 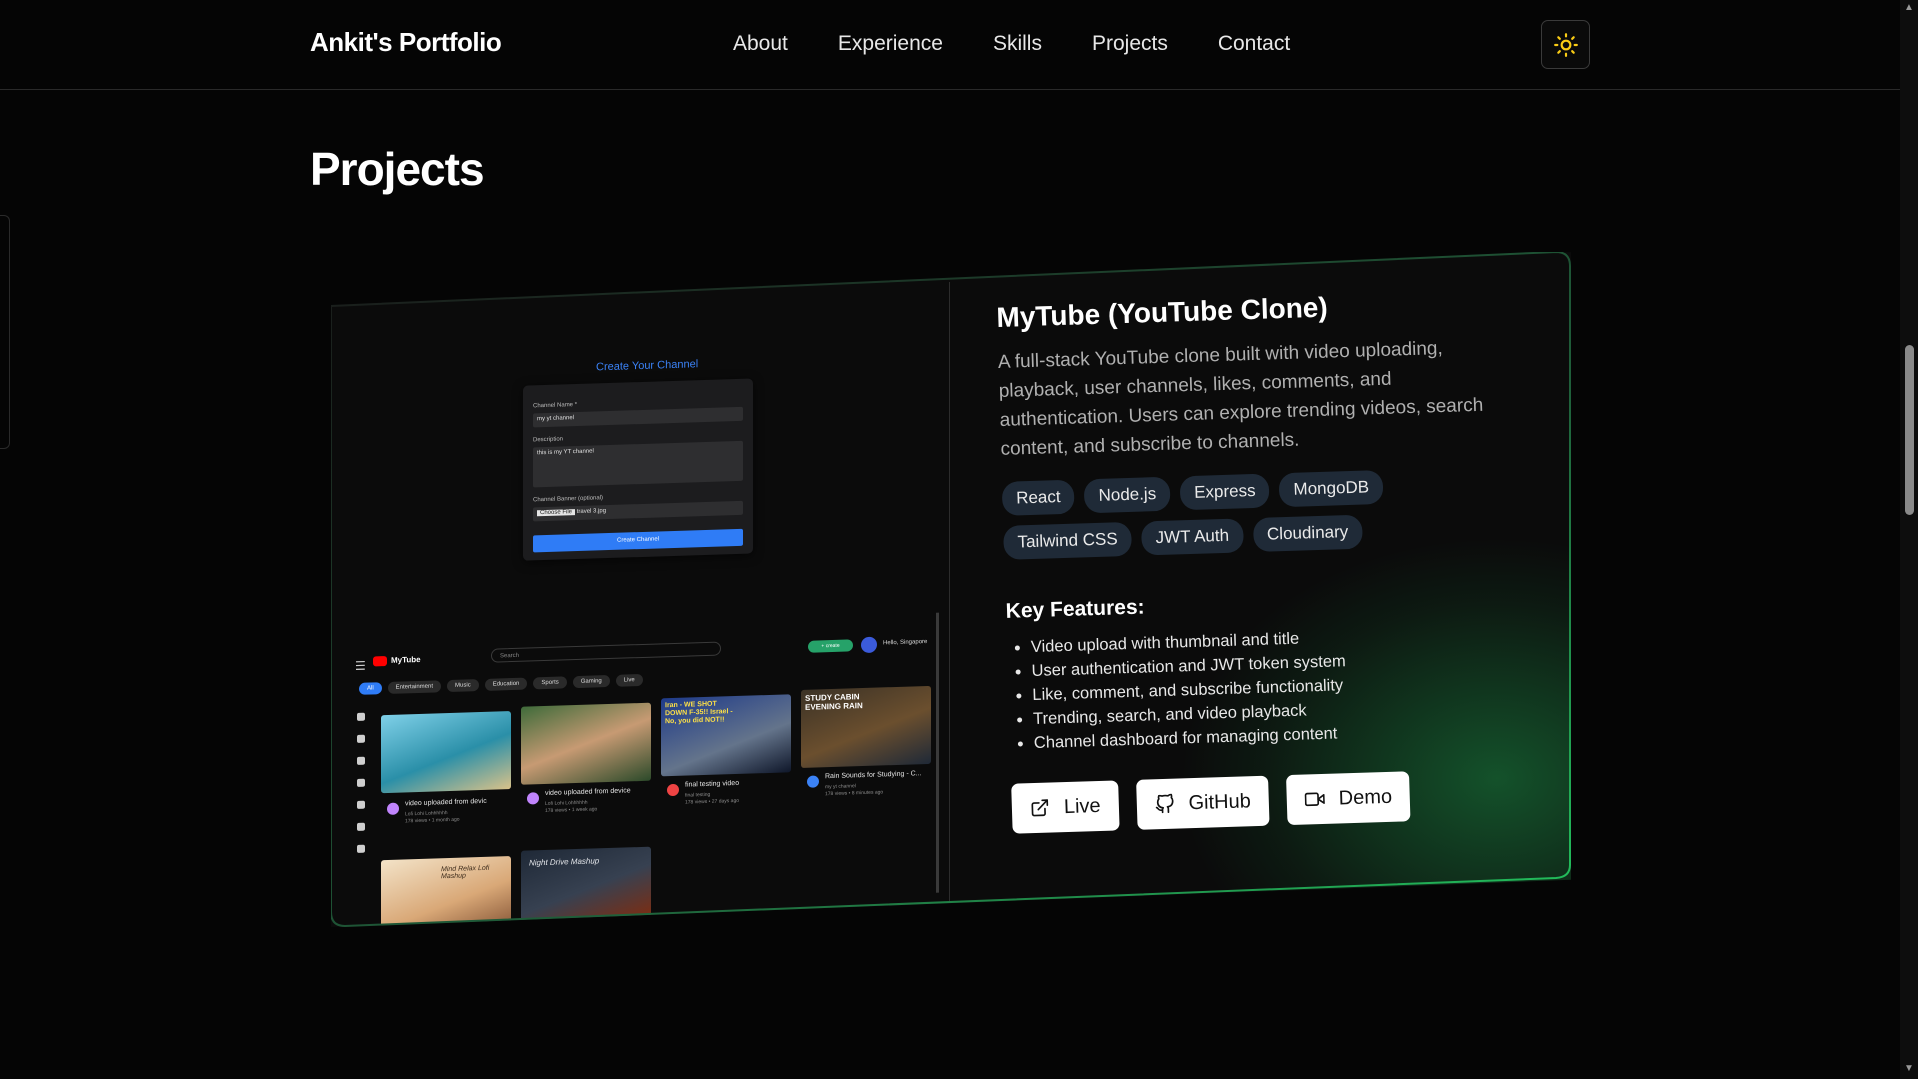 What do you see at coordinates (446, 802) in the screenshot?
I see `video-title: video uploaded from devic` at bounding box center [446, 802].